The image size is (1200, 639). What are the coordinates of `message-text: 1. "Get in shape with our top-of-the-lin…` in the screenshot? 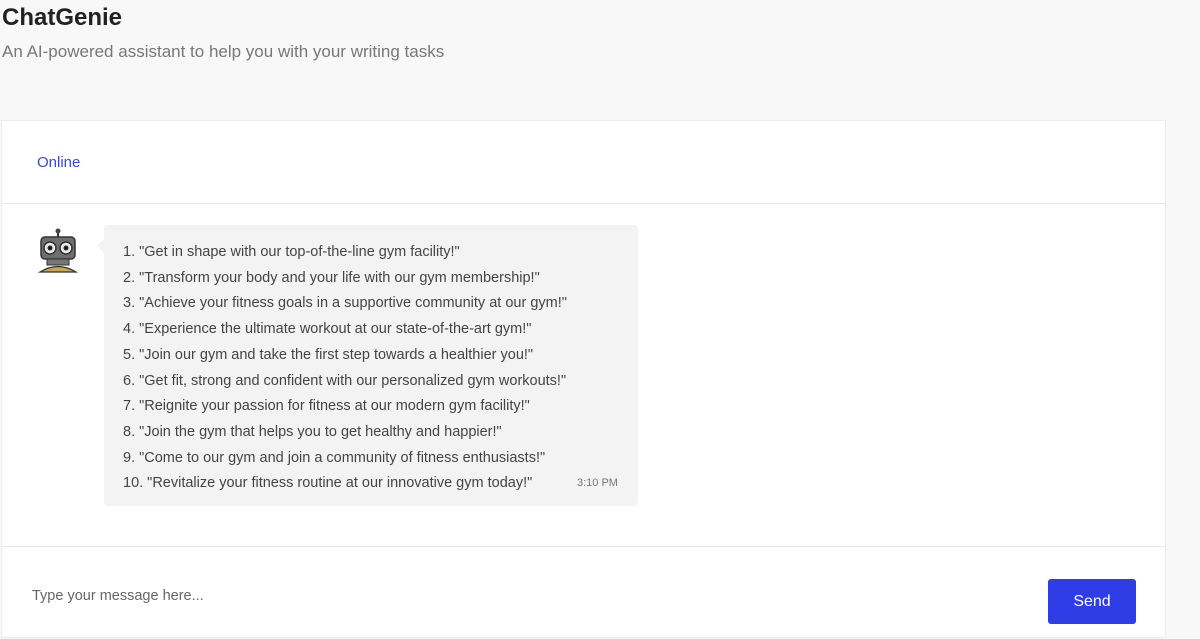 It's located at (345, 368).